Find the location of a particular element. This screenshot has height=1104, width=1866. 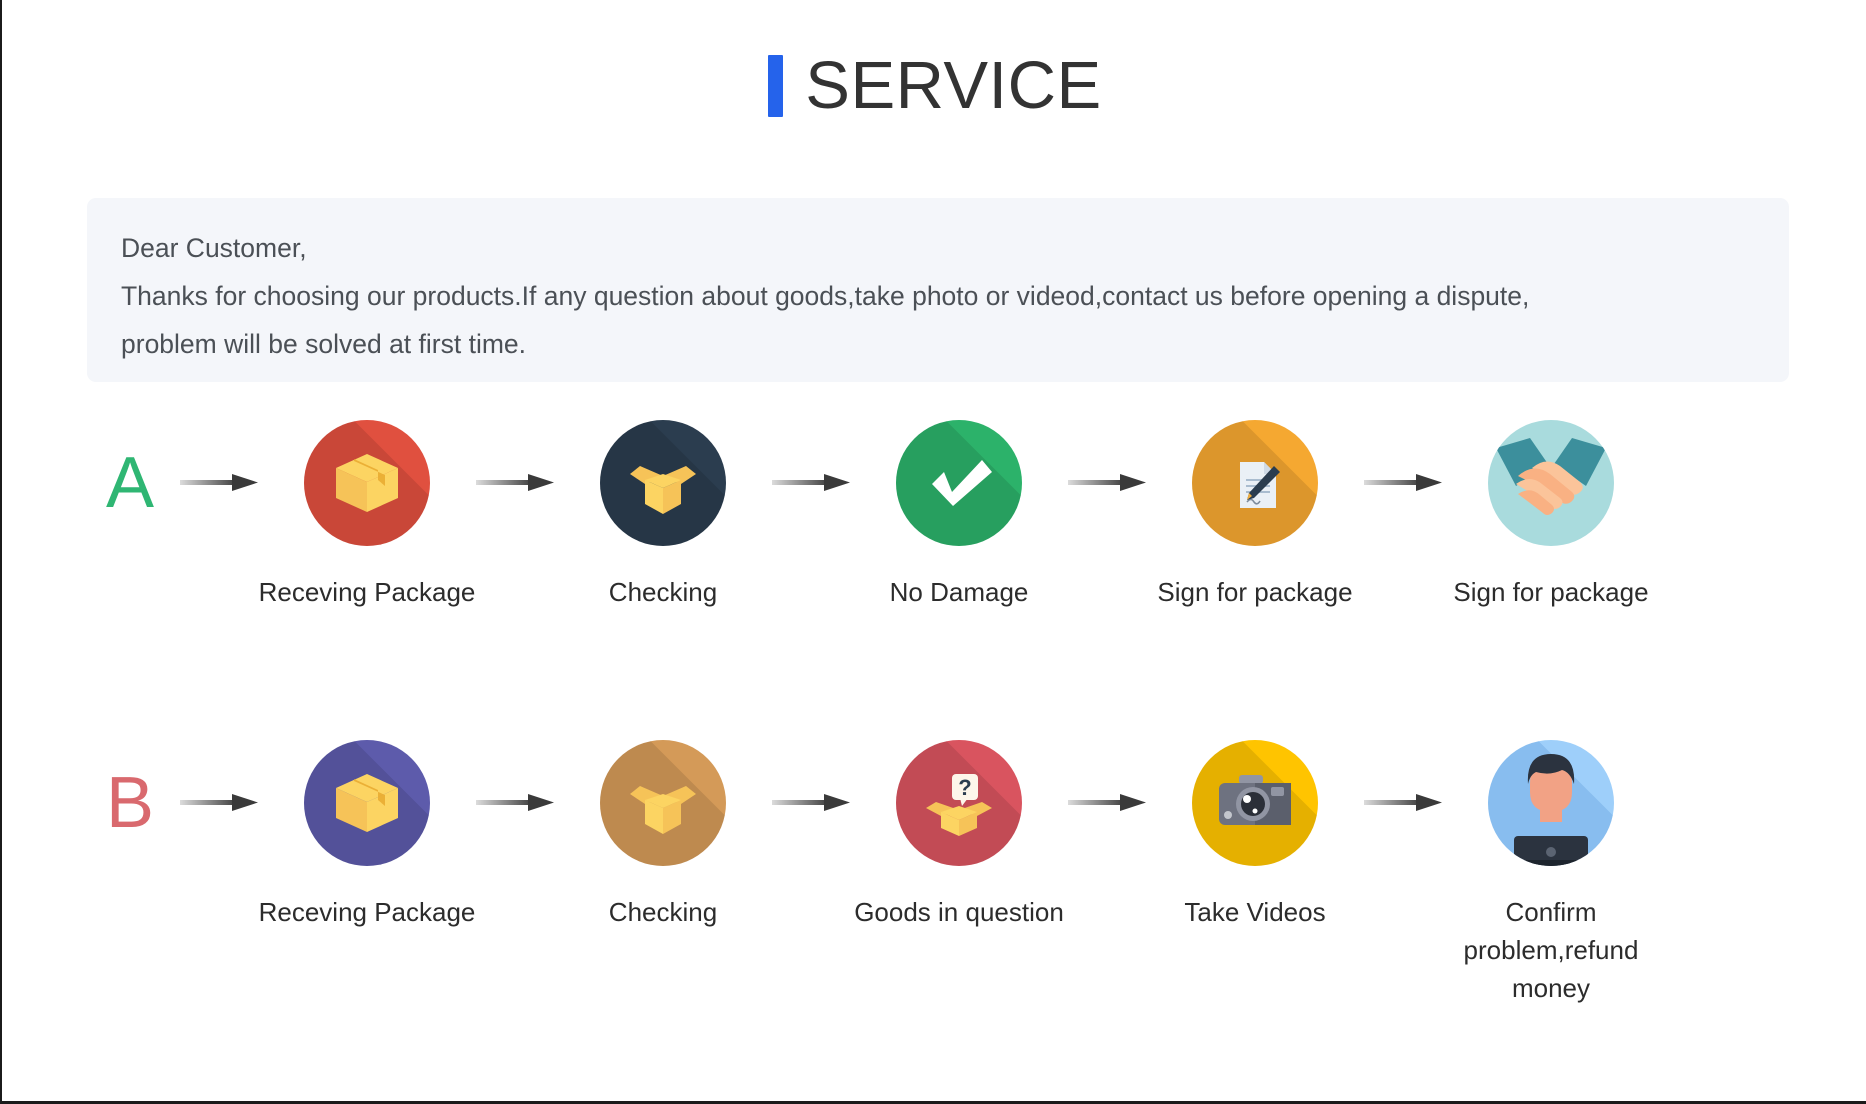

flow-label-b: B is located at coordinates (130, 803).